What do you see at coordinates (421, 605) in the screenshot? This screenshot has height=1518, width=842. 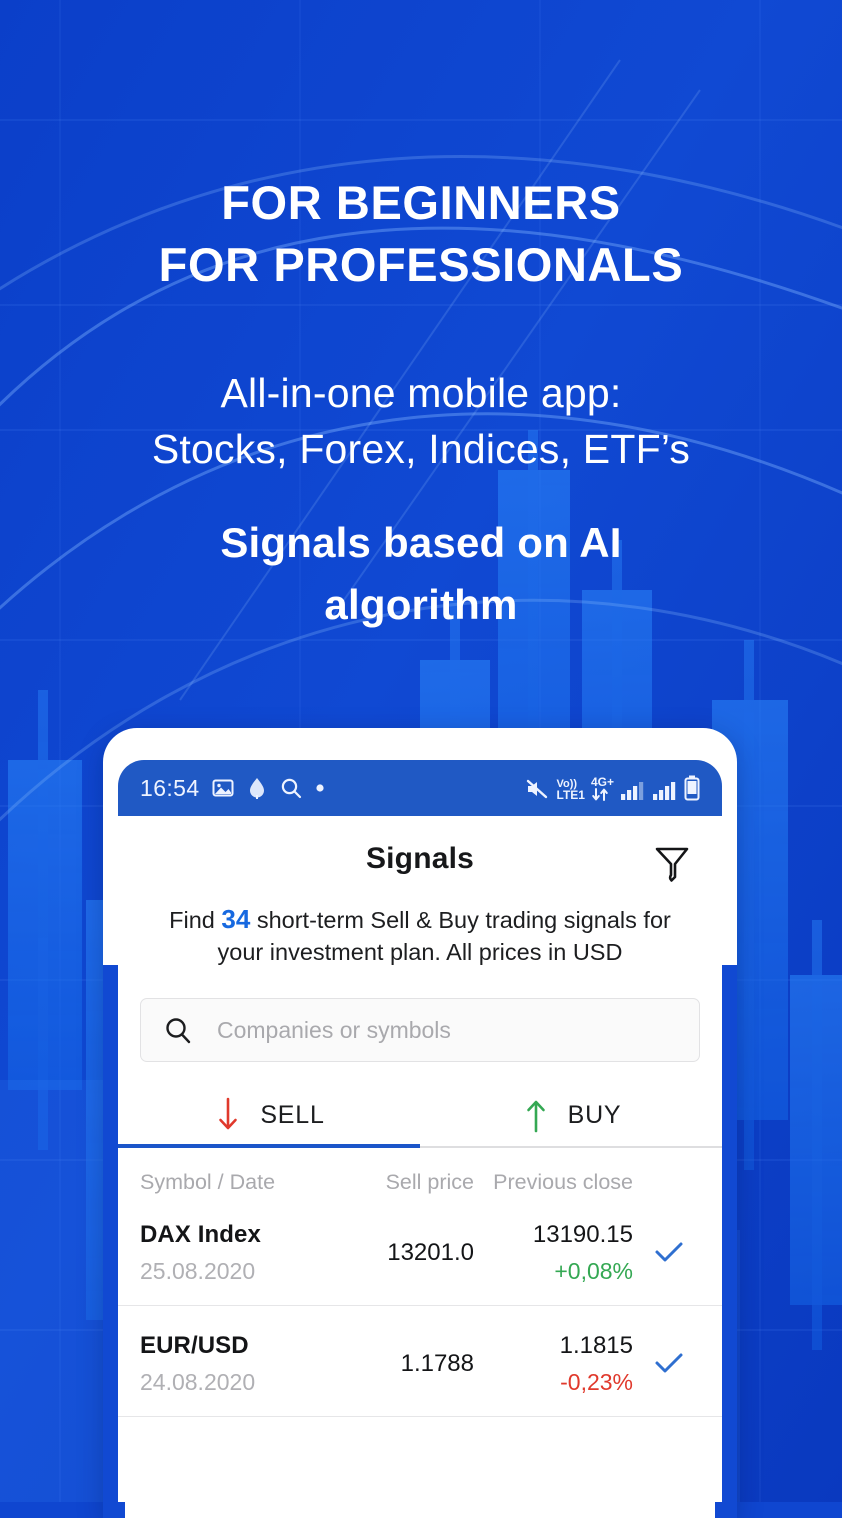 I see `tagline-line-2: algorithm` at bounding box center [421, 605].